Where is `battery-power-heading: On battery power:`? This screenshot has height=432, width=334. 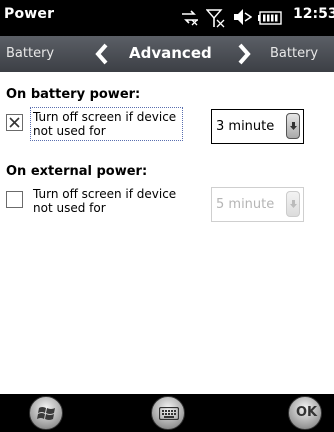
battery-power-heading: On battery power: is located at coordinates (73, 94).